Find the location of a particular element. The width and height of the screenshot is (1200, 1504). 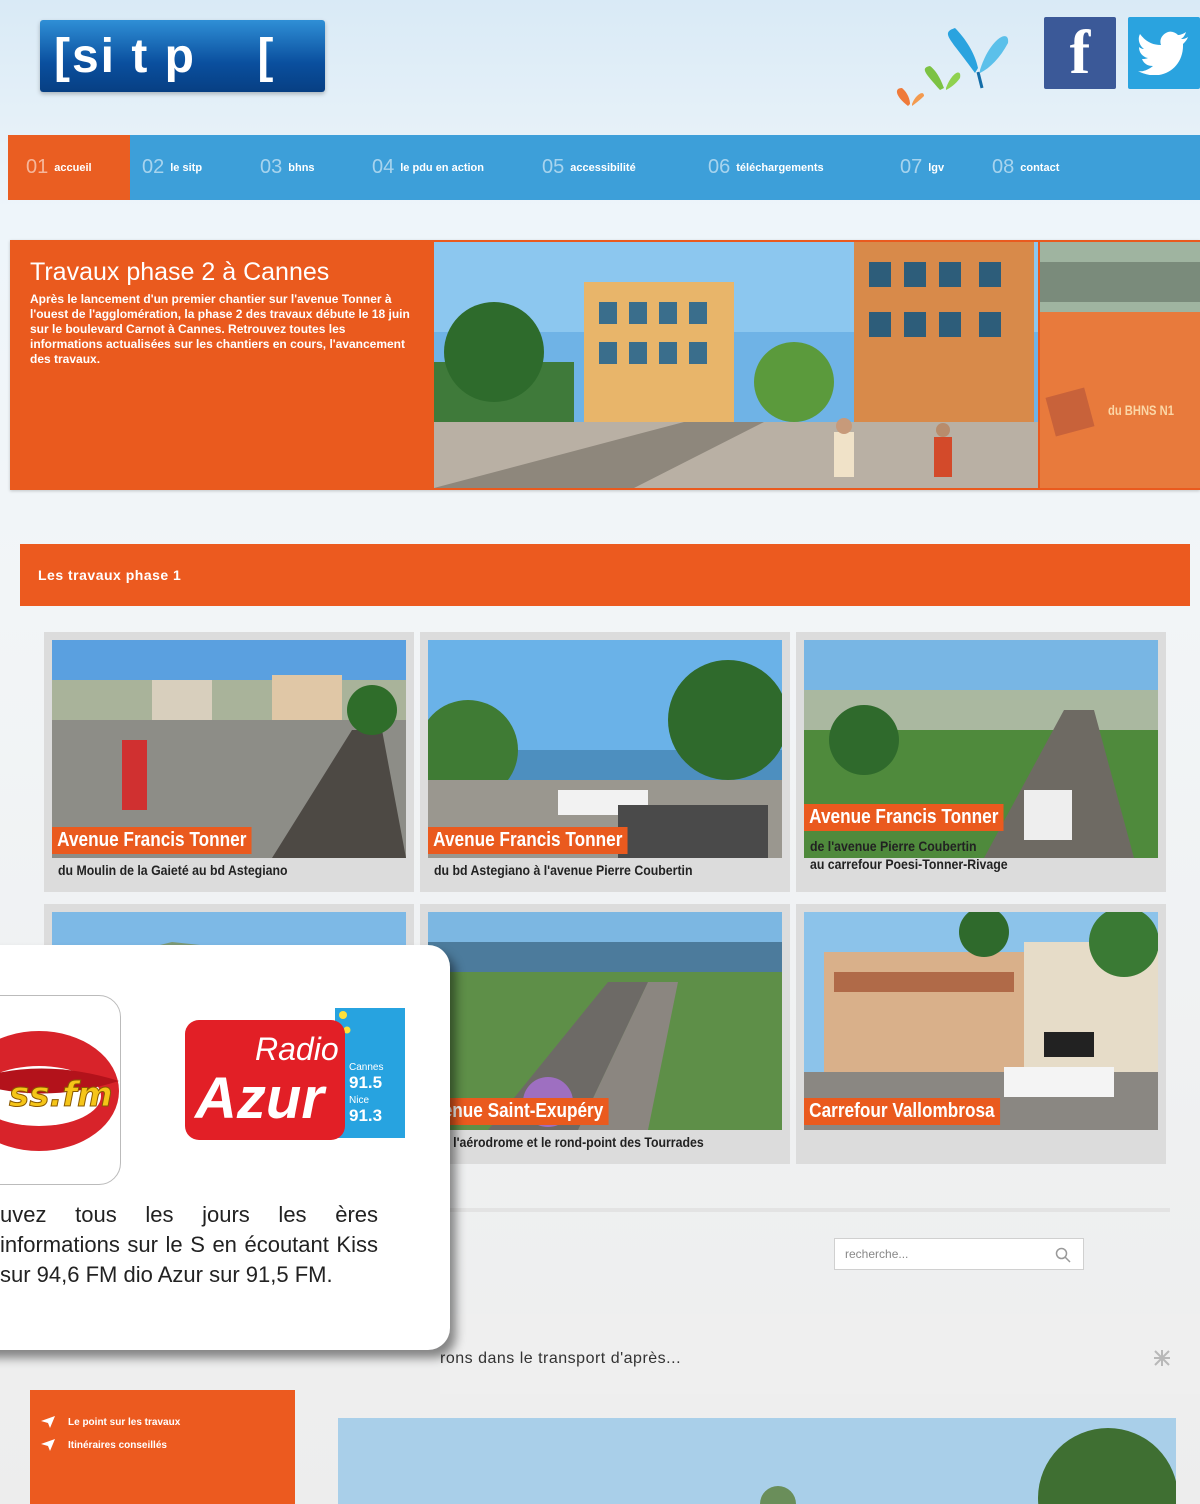

card-title: venue Saint-Exupéry is located at coordinates (518, 1111).